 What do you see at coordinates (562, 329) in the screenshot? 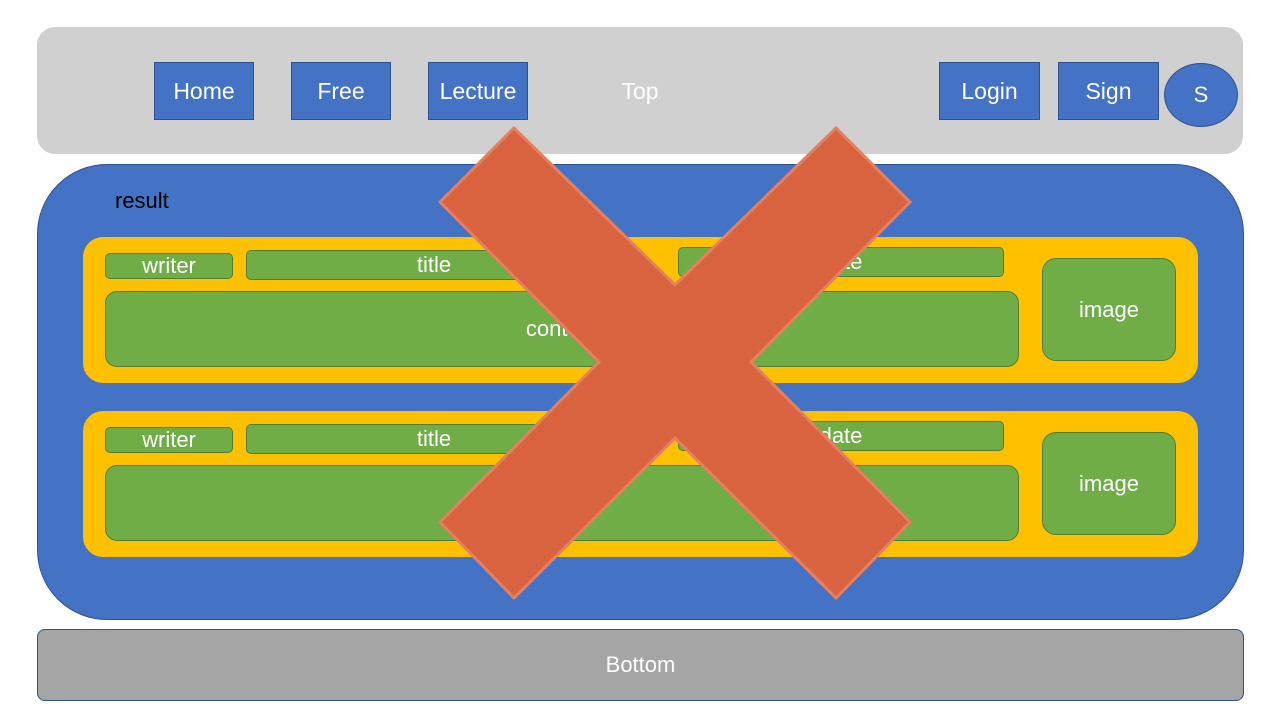
I see `content-field: content` at bounding box center [562, 329].